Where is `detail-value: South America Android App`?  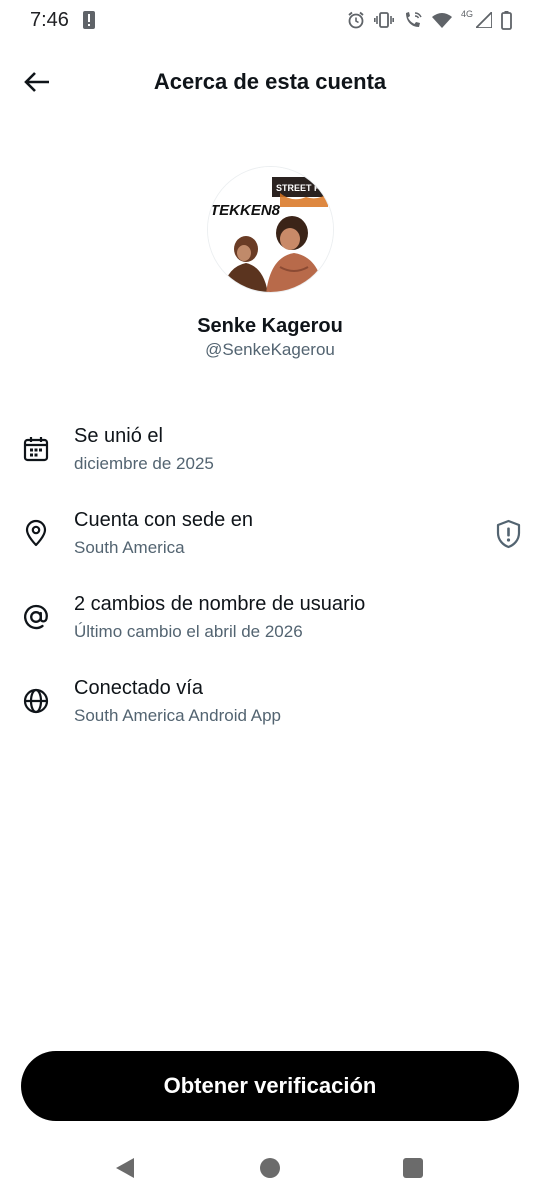
detail-value: South America Android App is located at coordinates (177, 715).